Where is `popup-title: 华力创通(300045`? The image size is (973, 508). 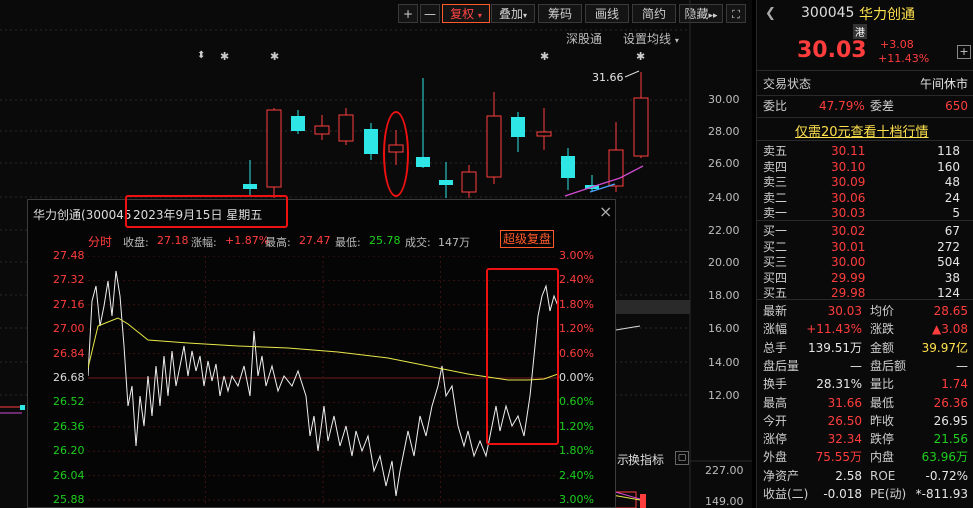 popup-title: 华力创通(300045 is located at coordinates (82, 215).